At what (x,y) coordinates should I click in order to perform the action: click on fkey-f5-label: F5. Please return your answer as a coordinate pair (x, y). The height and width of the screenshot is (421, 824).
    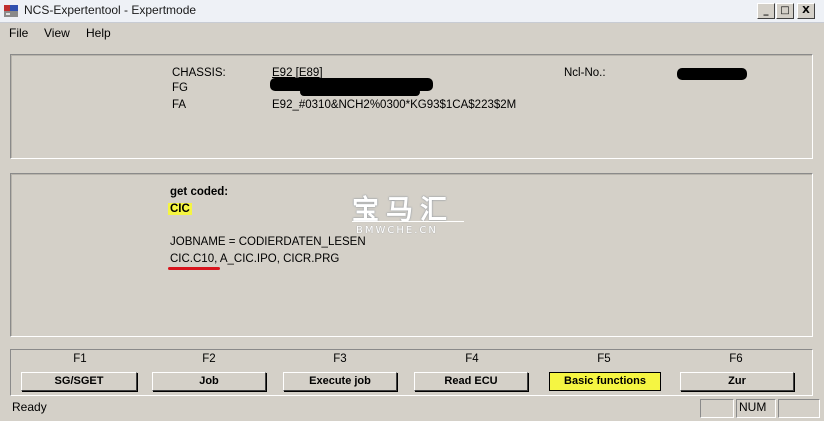
    Looking at the image, I should click on (604, 359).